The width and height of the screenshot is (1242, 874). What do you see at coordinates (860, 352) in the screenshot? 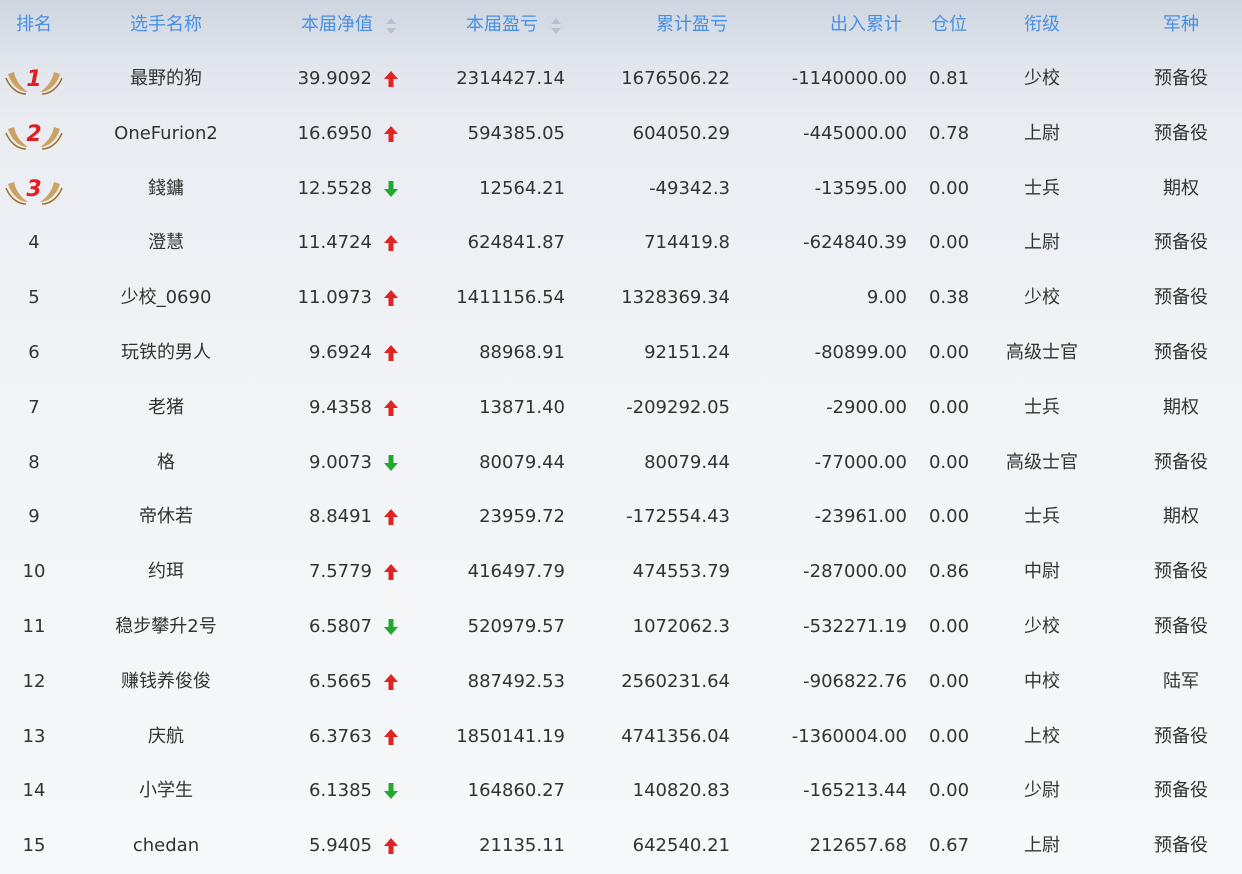
I see `flow-value: -80899.00` at bounding box center [860, 352].